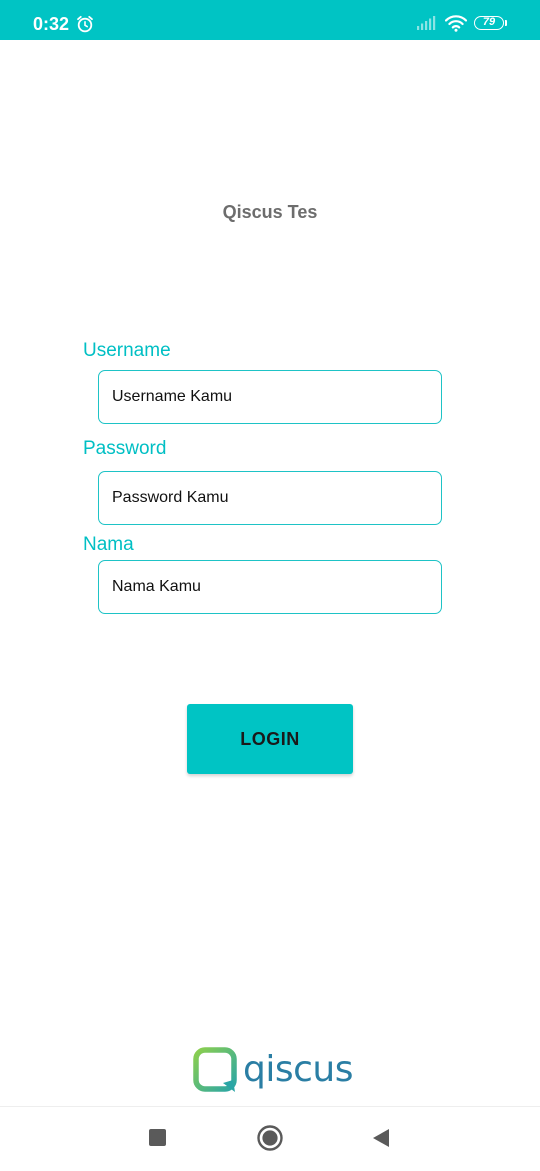 The width and height of the screenshot is (540, 1171). I want to click on status-time: 0:32, so click(51, 24).